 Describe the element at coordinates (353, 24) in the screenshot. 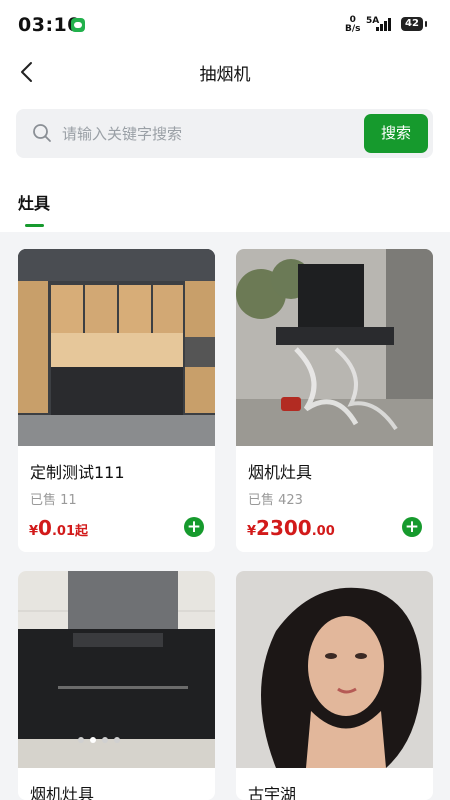

I see `network-speed: 0 B/s` at that location.